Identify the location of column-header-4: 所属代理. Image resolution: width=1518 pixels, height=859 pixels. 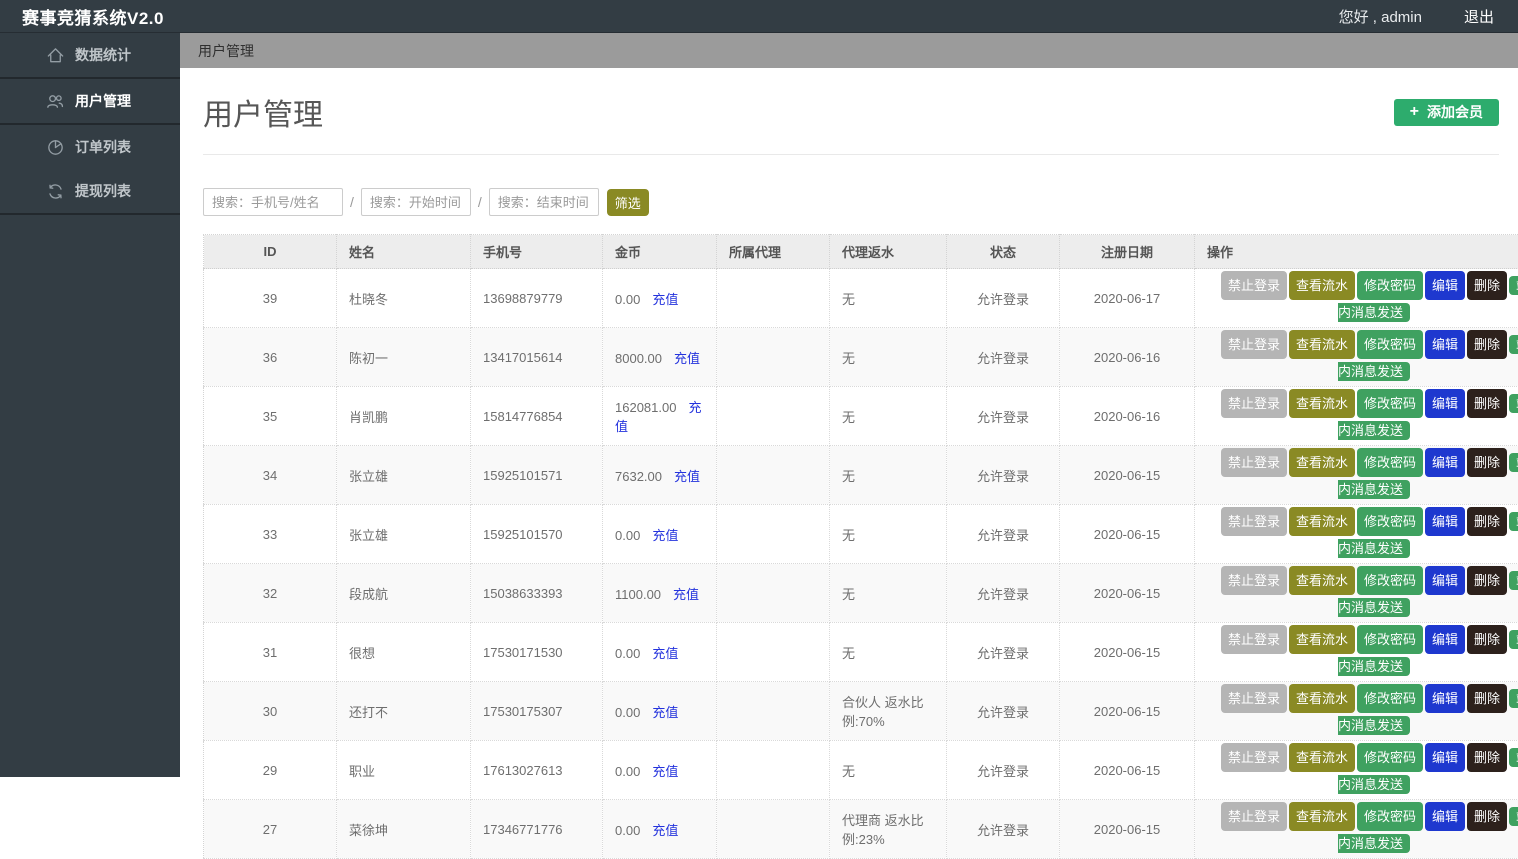
(773, 252).